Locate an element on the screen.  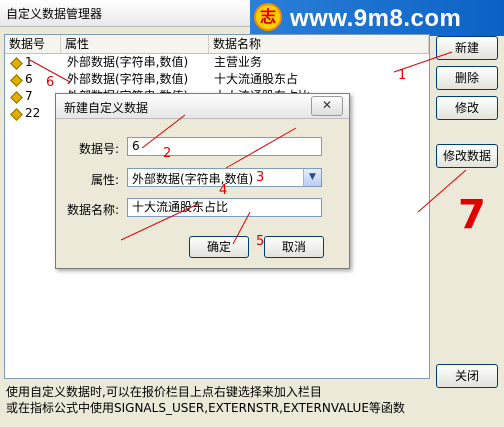
arrow-to-name-field is located at coordinates (159, 222).